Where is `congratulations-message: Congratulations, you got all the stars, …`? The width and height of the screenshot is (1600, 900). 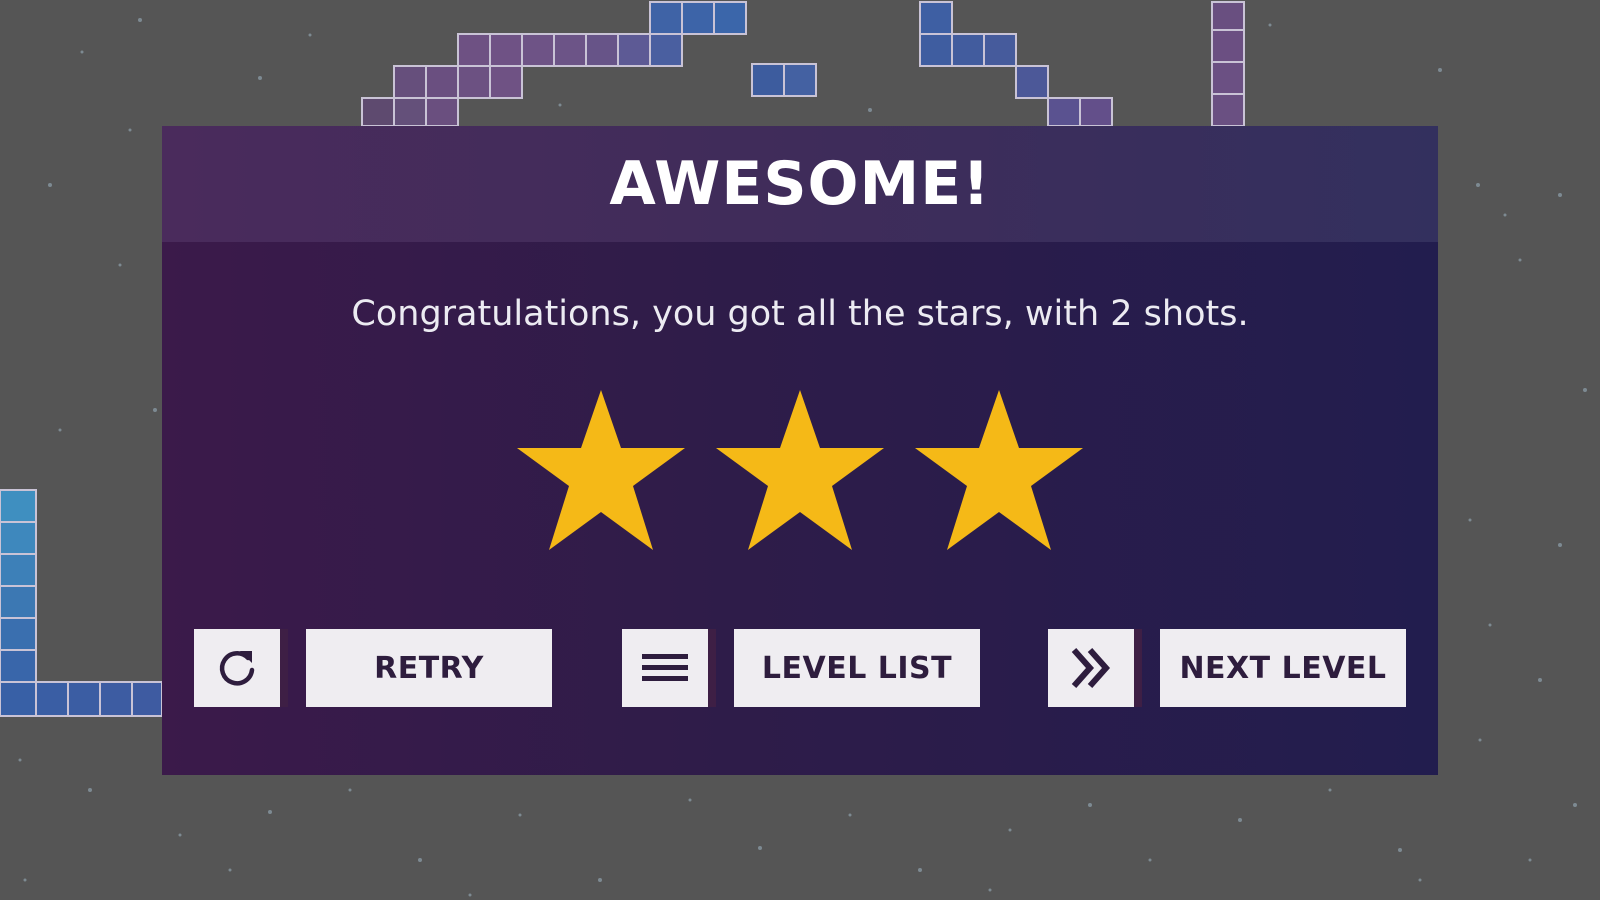 congratulations-message: Congratulations, you got all the stars, … is located at coordinates (800, 314).